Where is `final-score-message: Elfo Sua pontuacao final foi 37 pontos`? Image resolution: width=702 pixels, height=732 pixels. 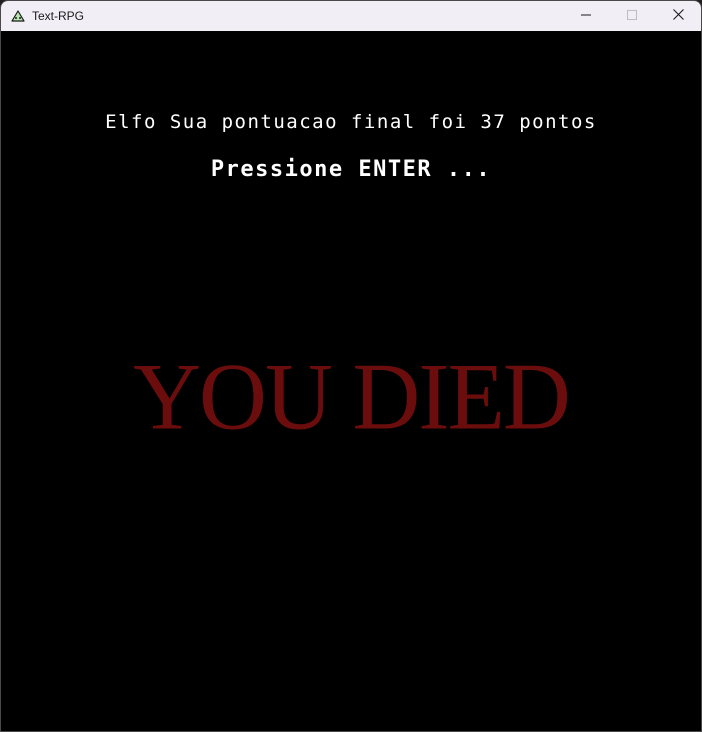 final-score-message: Elfo Sua pontuacao final foi 37 pontos is located at coordinates (351, 122).